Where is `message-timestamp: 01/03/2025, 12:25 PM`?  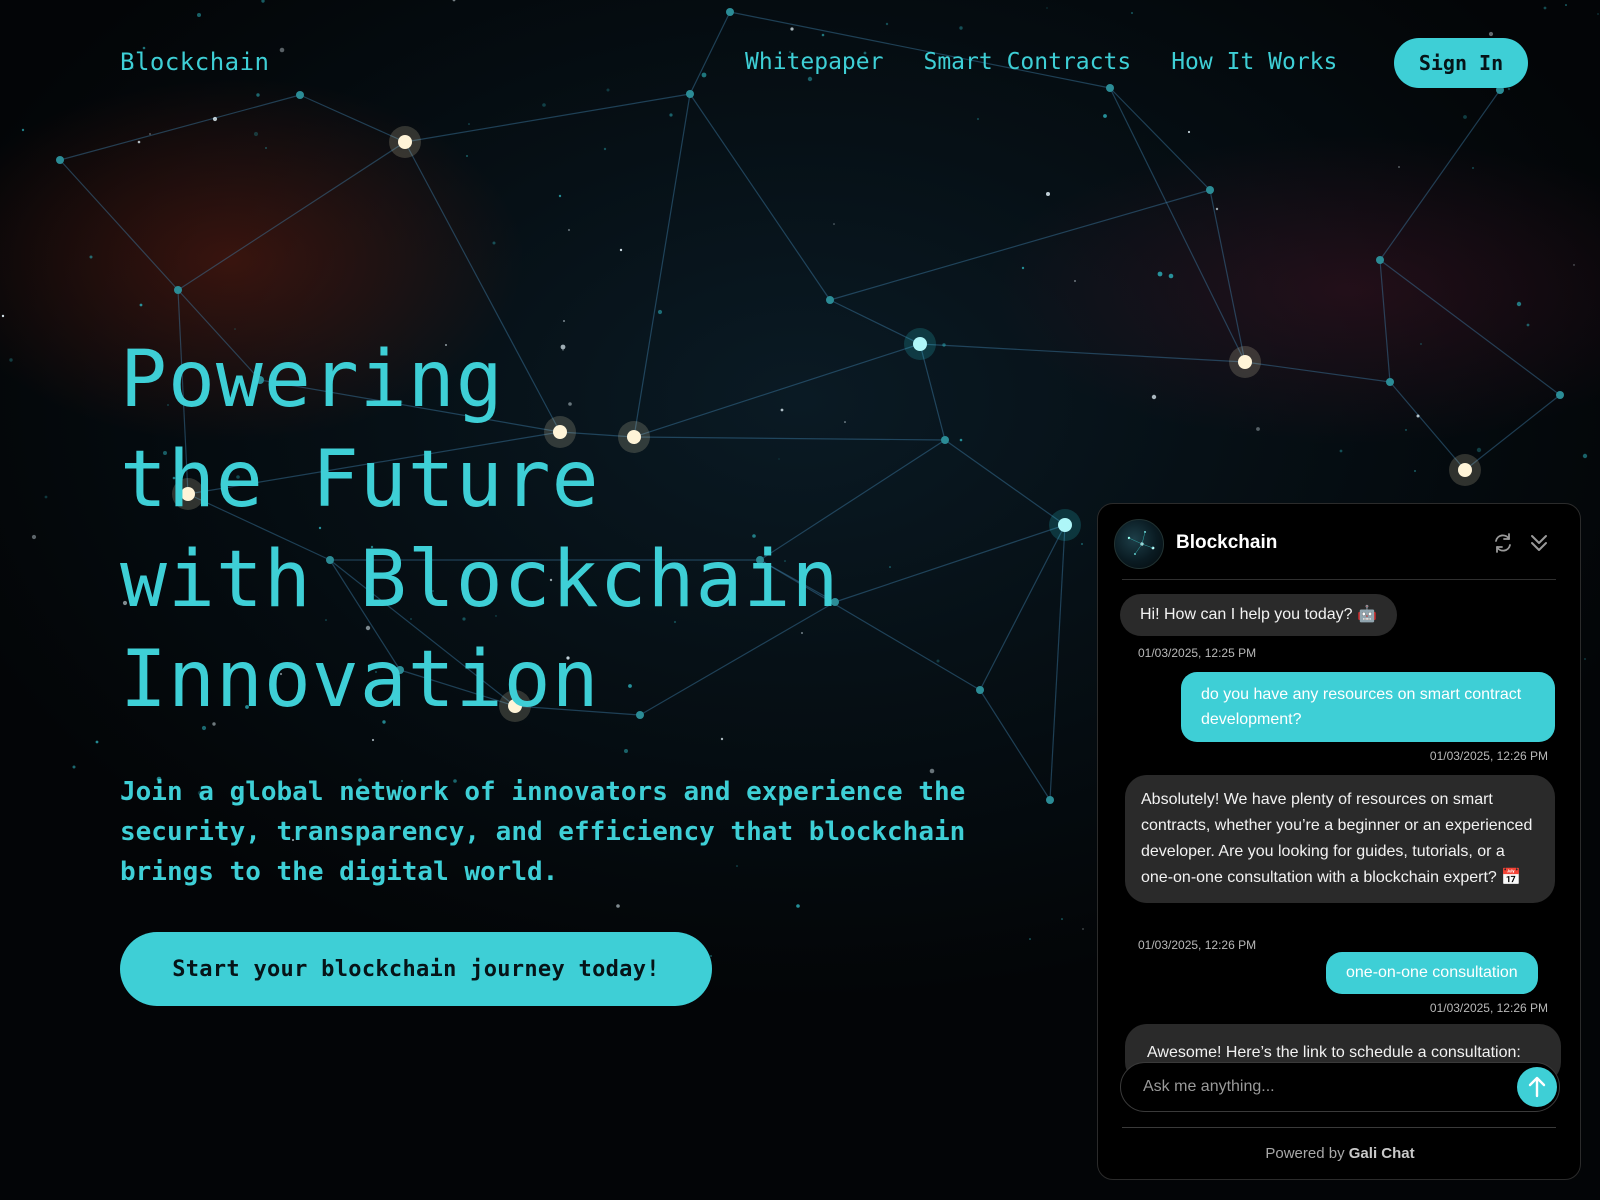 message-timestamp: 01/03/2025, 12:25 PM is located at coordinates (1197, 653).